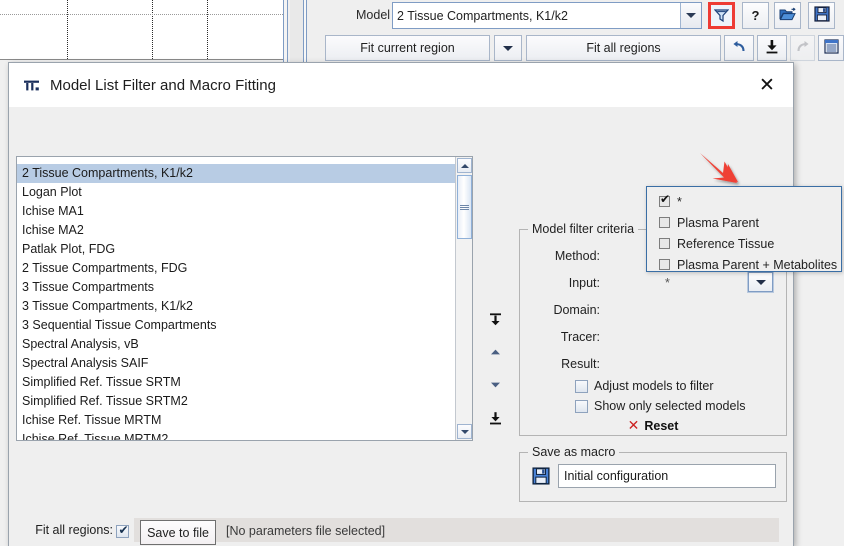 This screenshot has width=844, height=546. I want to click on list-item: Ichise MA1, so click(236, 211).